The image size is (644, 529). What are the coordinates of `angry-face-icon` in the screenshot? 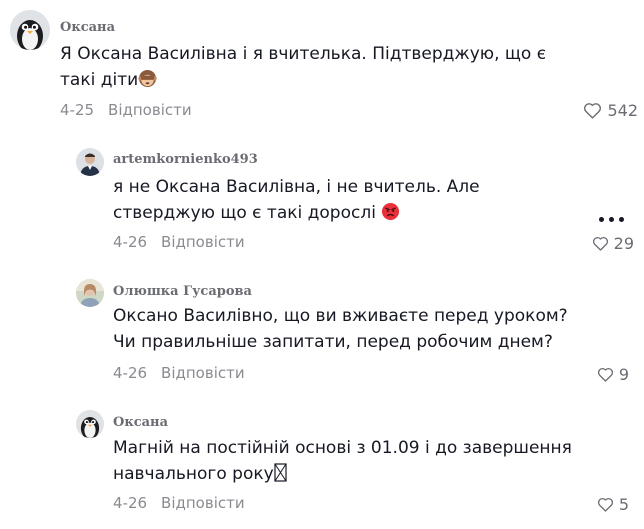 It's located at (391, 211).